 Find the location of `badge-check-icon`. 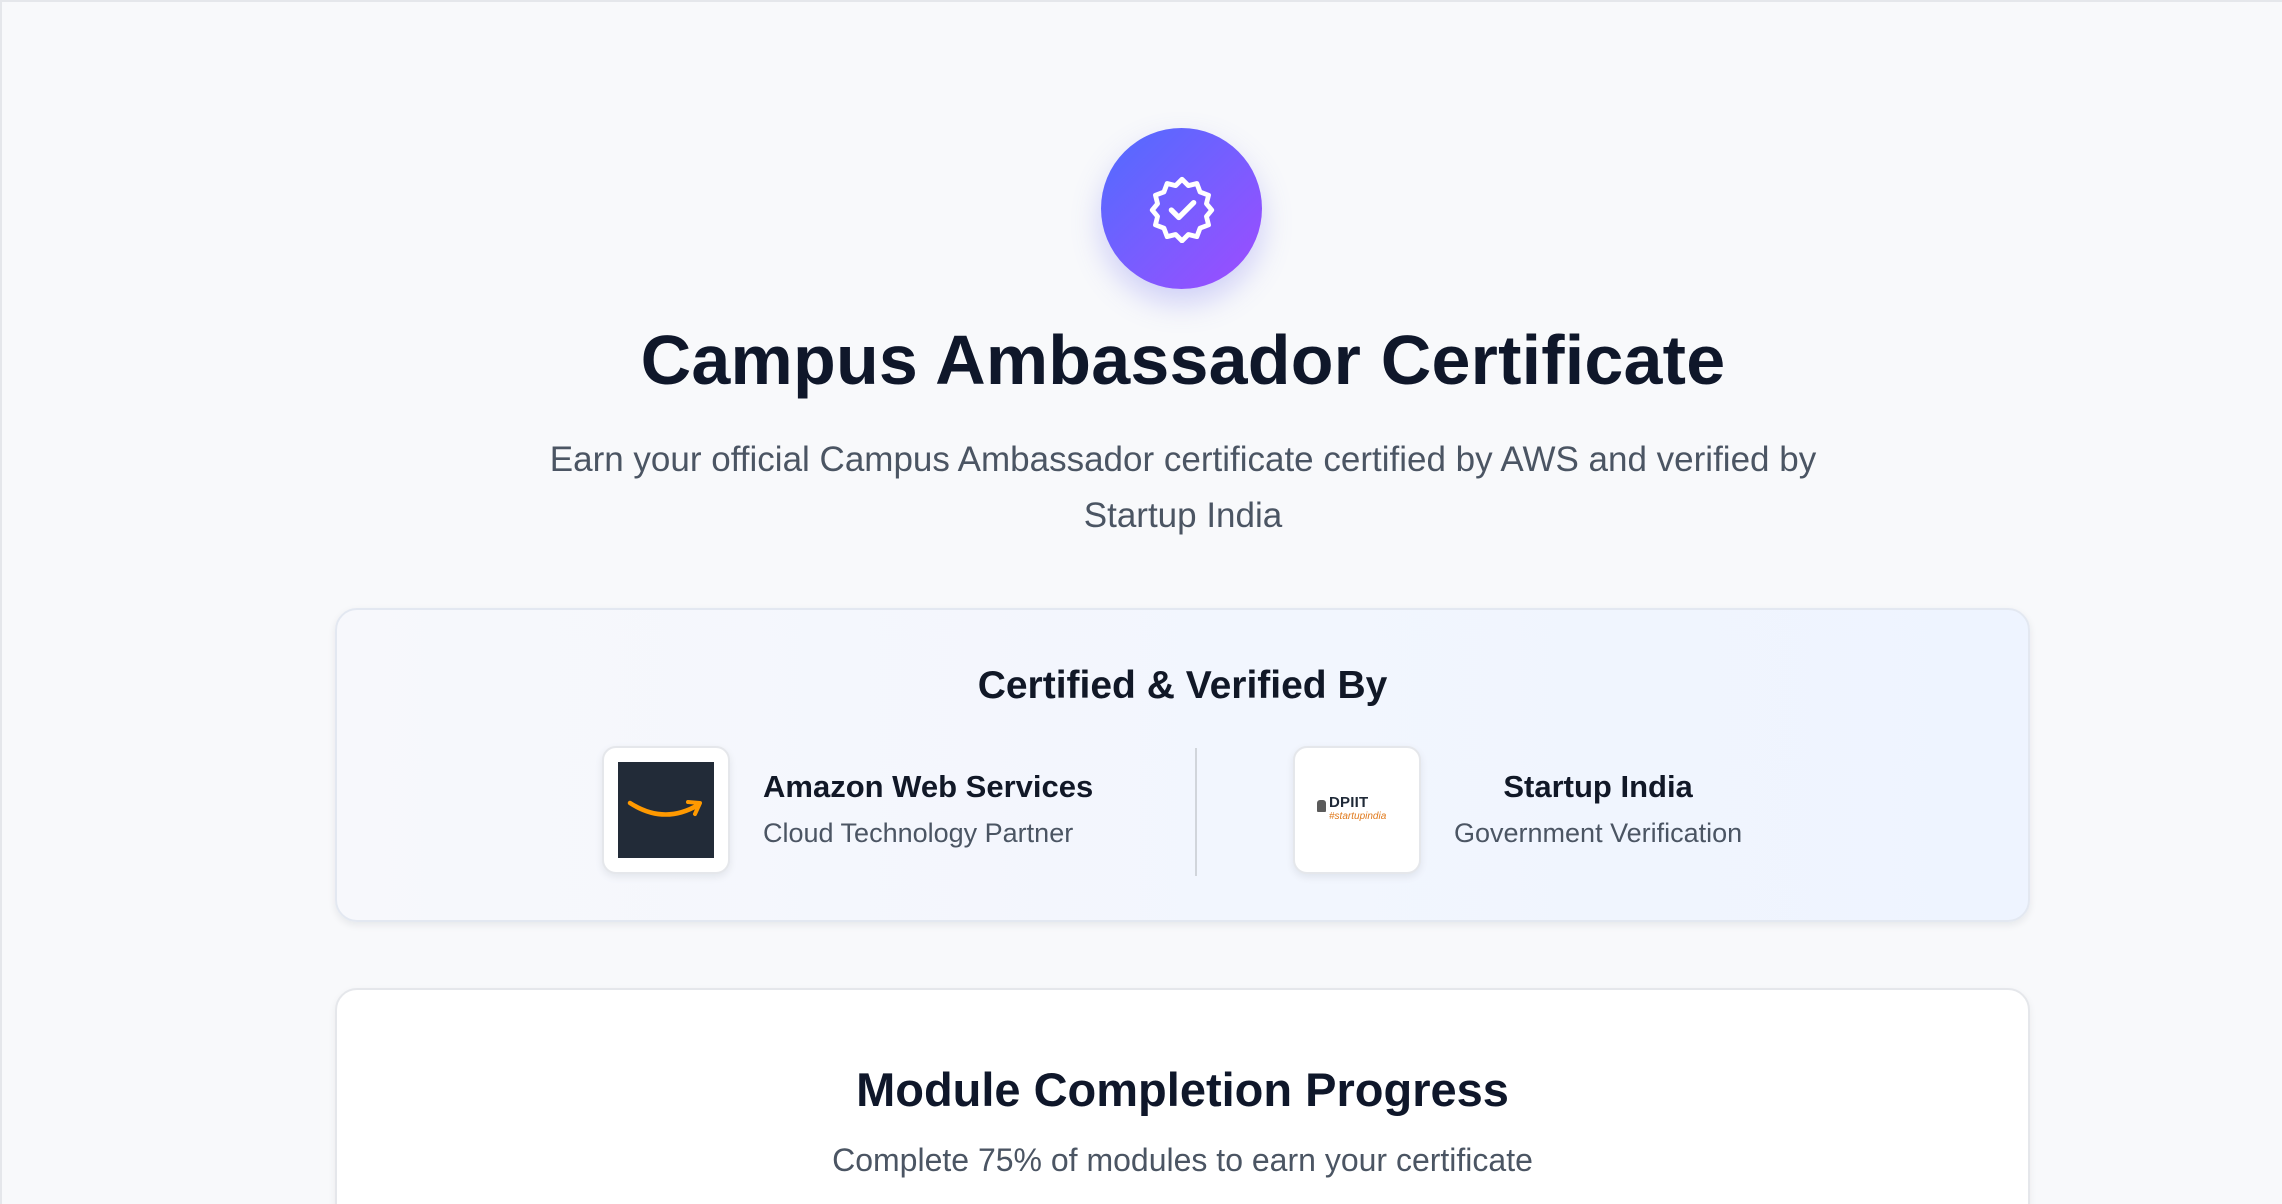

badge-check-icon is located at coordinates (1181, 209).